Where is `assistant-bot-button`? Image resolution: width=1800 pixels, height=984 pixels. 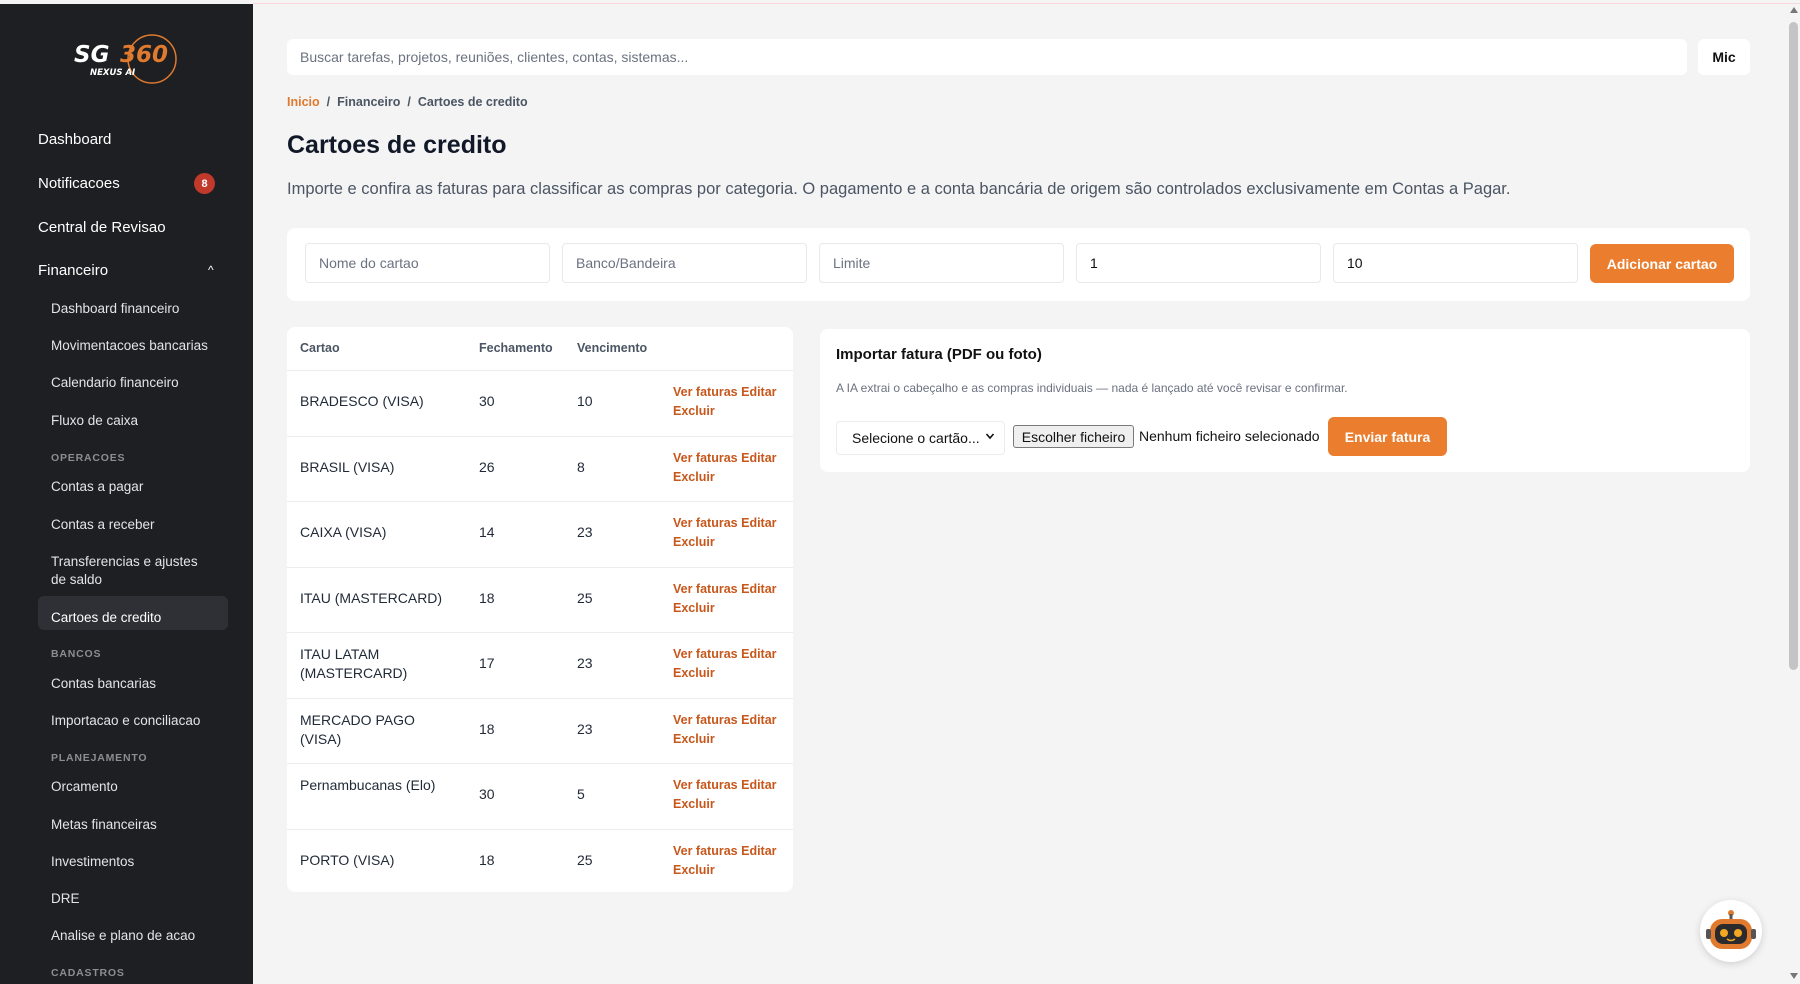
assistant-bot-button is located at coordinates (1731, 931).